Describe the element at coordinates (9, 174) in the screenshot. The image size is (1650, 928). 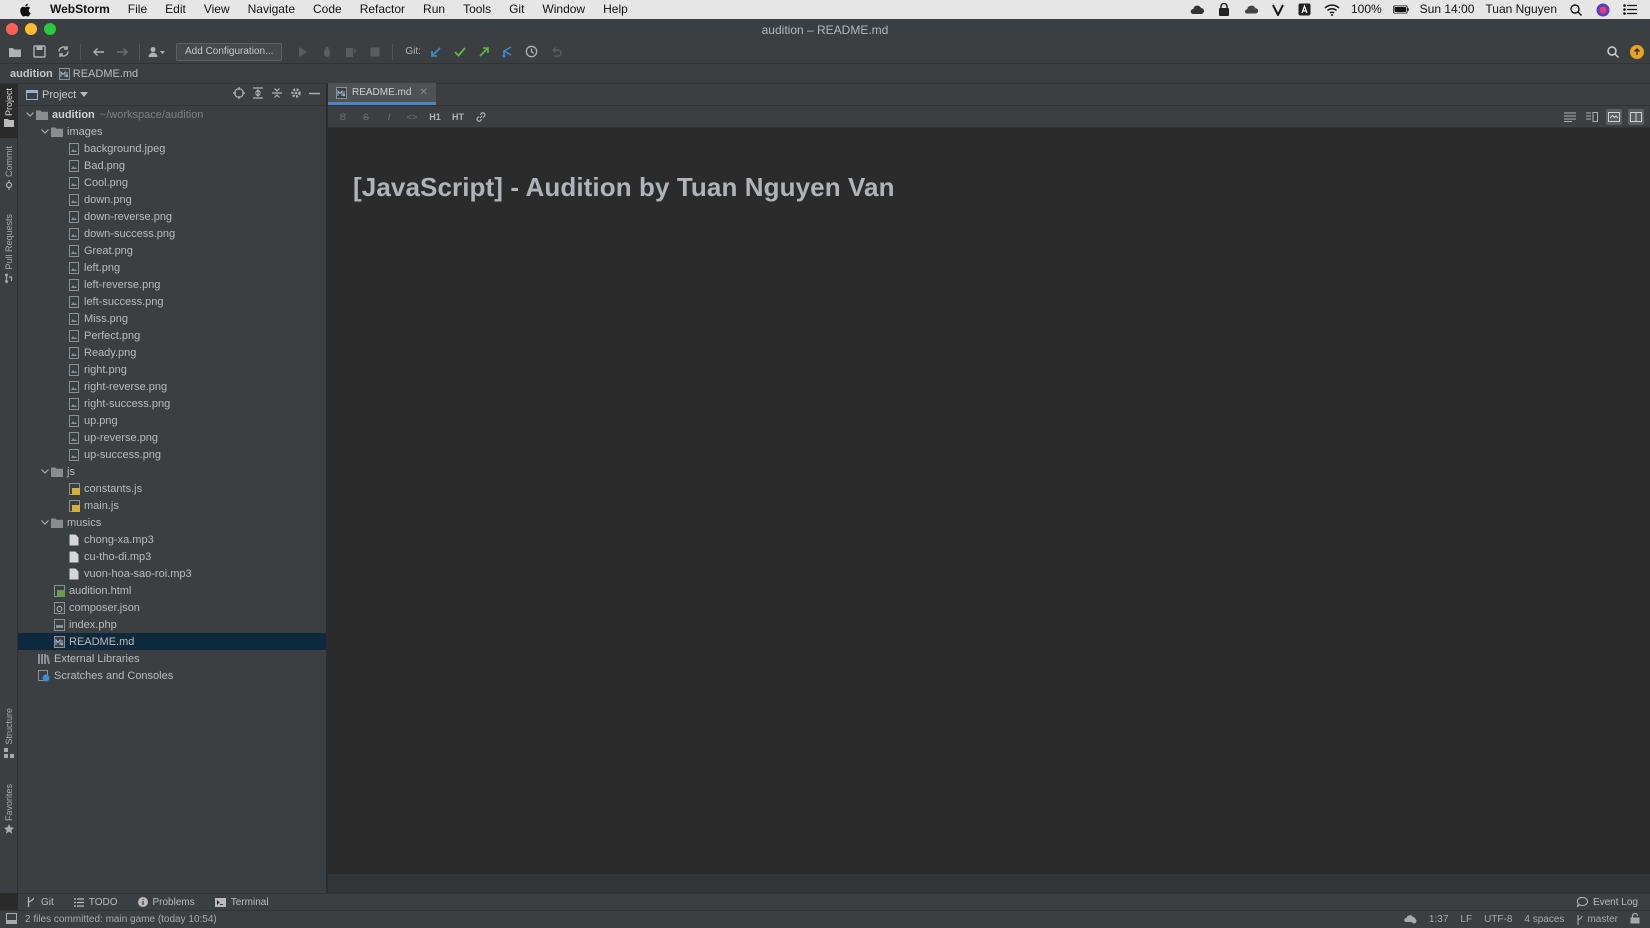
I see `commit-tool-button: Commit` at that location.